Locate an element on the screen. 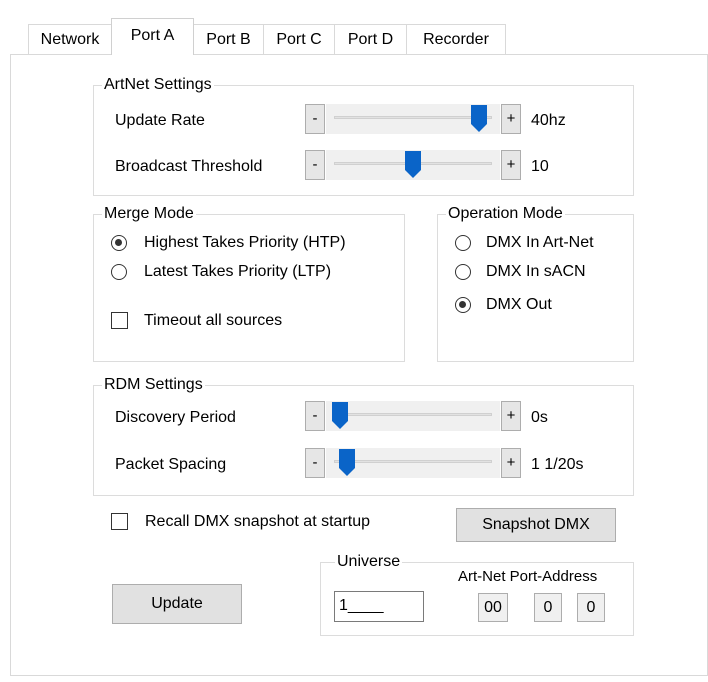 Image resolution: width=708 pixels, height=682 pixels. dmx-out-radio is located at coordinates (463, 305).